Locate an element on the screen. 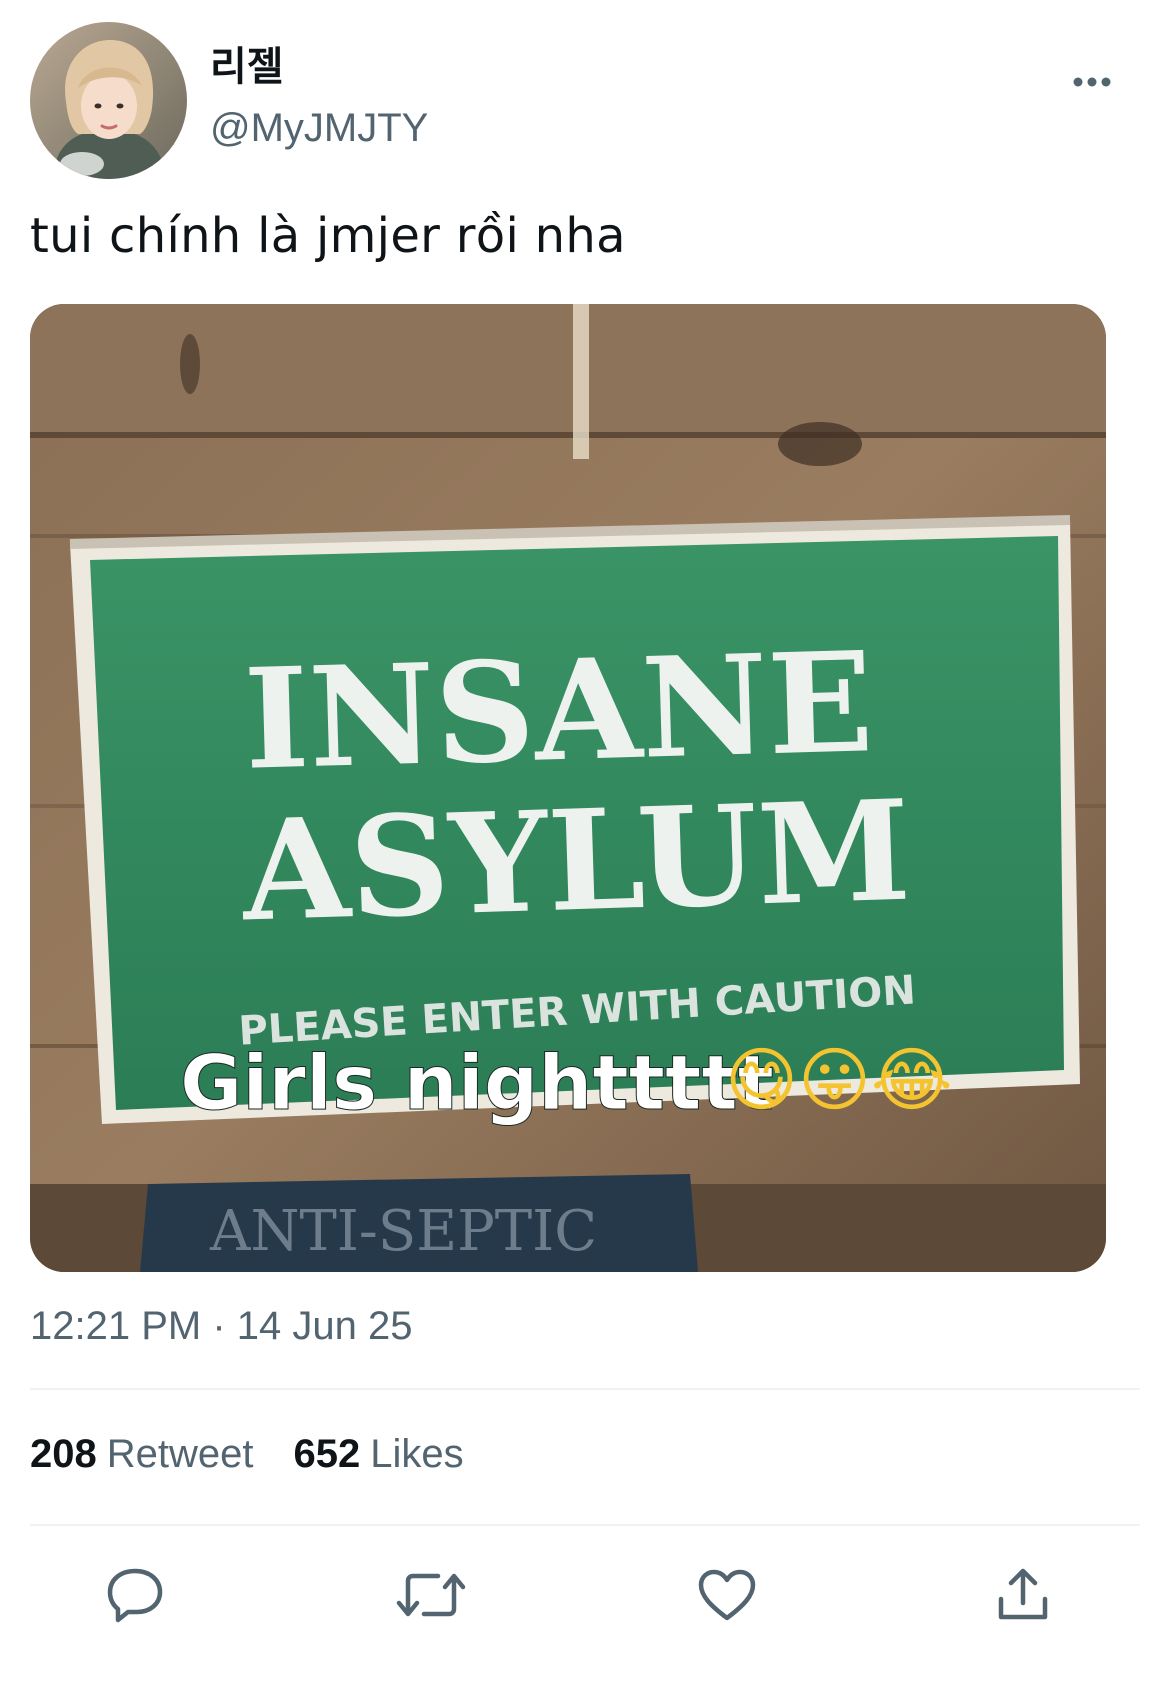 The width and height of the screenshot is (1170, 1687). tweet-text: tui chính là jmjer rồi nha is located at coordinates (328, 236).